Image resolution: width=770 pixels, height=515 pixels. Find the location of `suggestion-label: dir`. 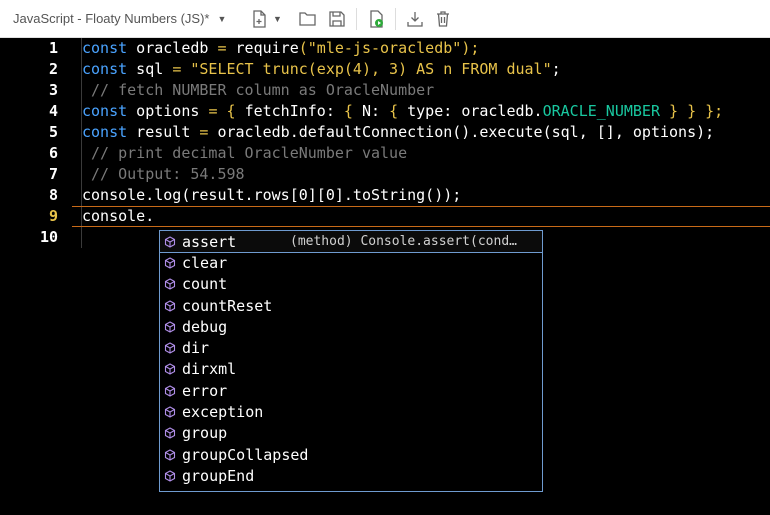

suggestion-label: dir is located at coordinates (196, 348).